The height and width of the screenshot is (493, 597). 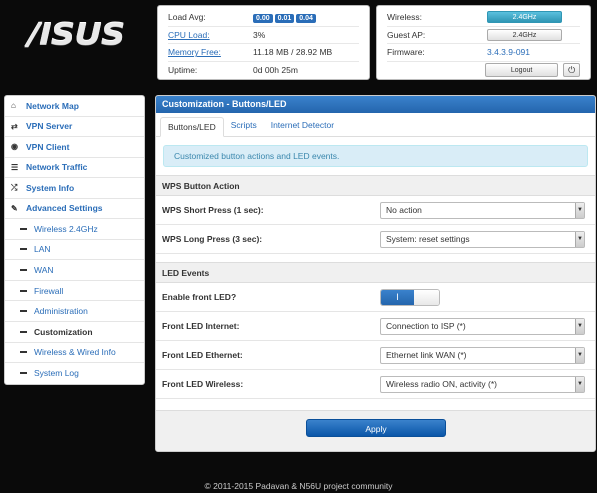 I want to click on sidebar-subitem-customization: Customization, so click(x=74, y=332).